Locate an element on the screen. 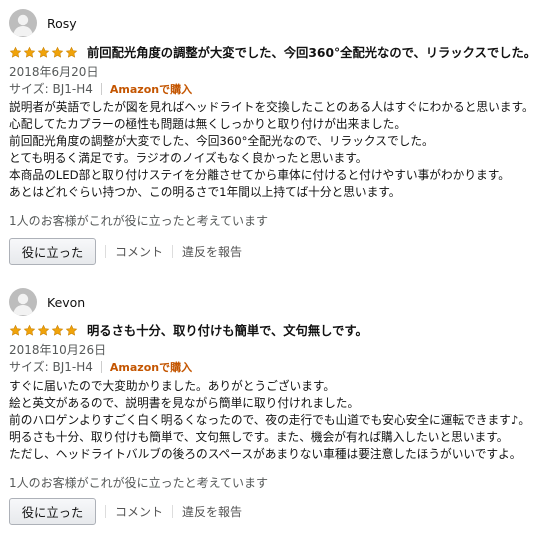 This screenshot has width=560, height=535. review-date: 2018年10月26日 is located at coordinates (58, 350).